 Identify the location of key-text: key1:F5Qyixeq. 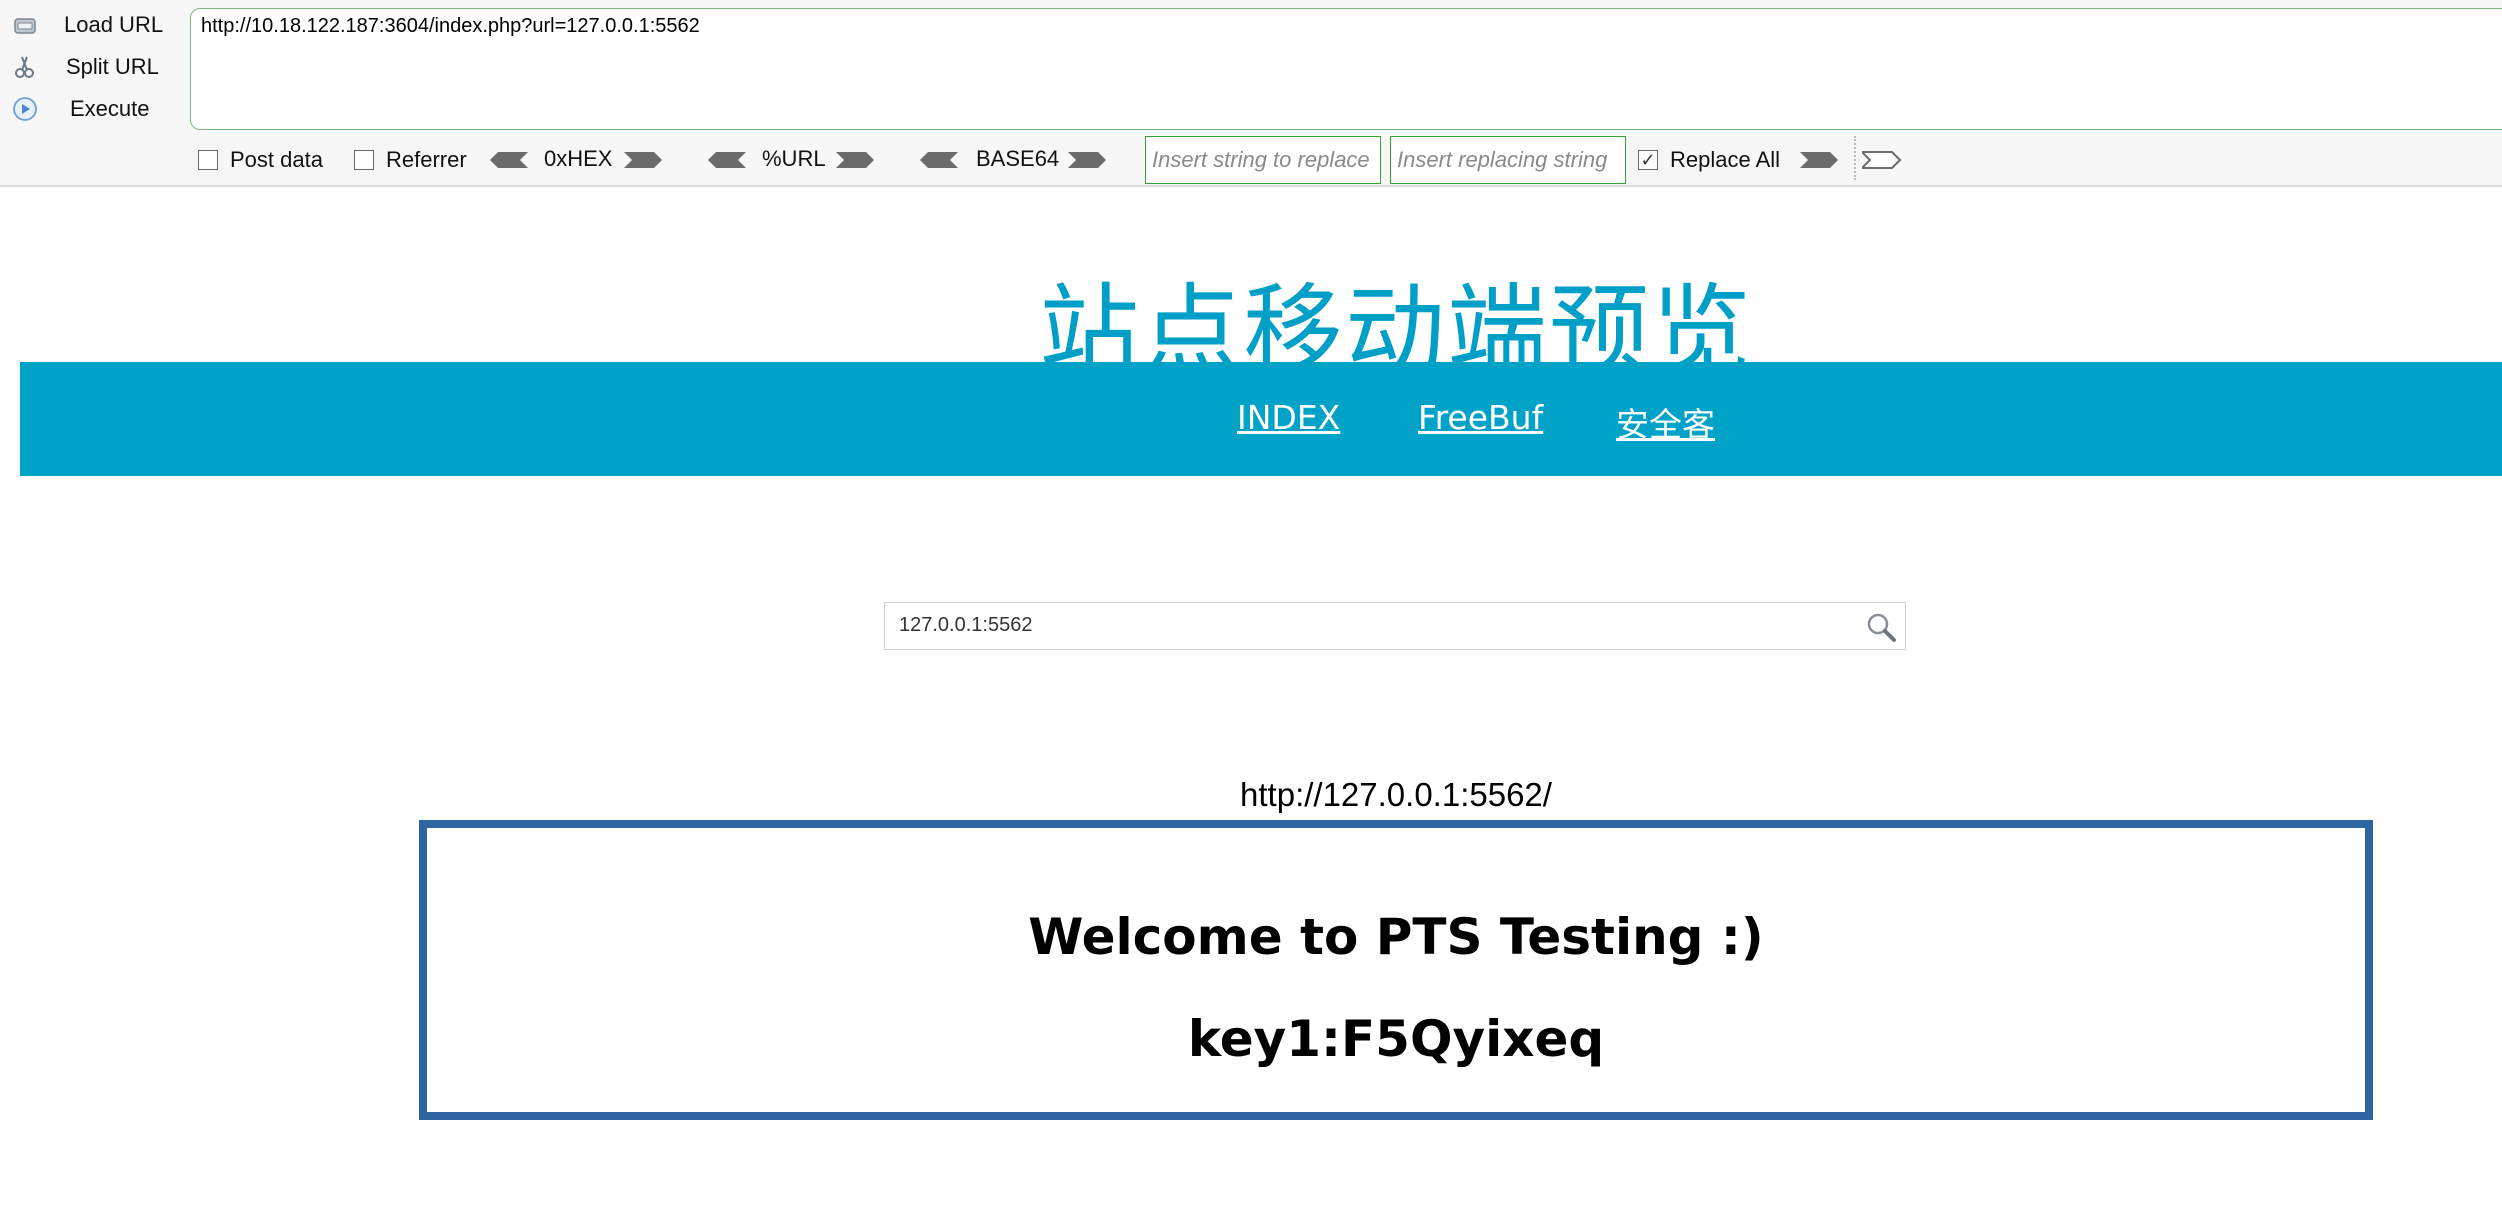
(1396, 1039).